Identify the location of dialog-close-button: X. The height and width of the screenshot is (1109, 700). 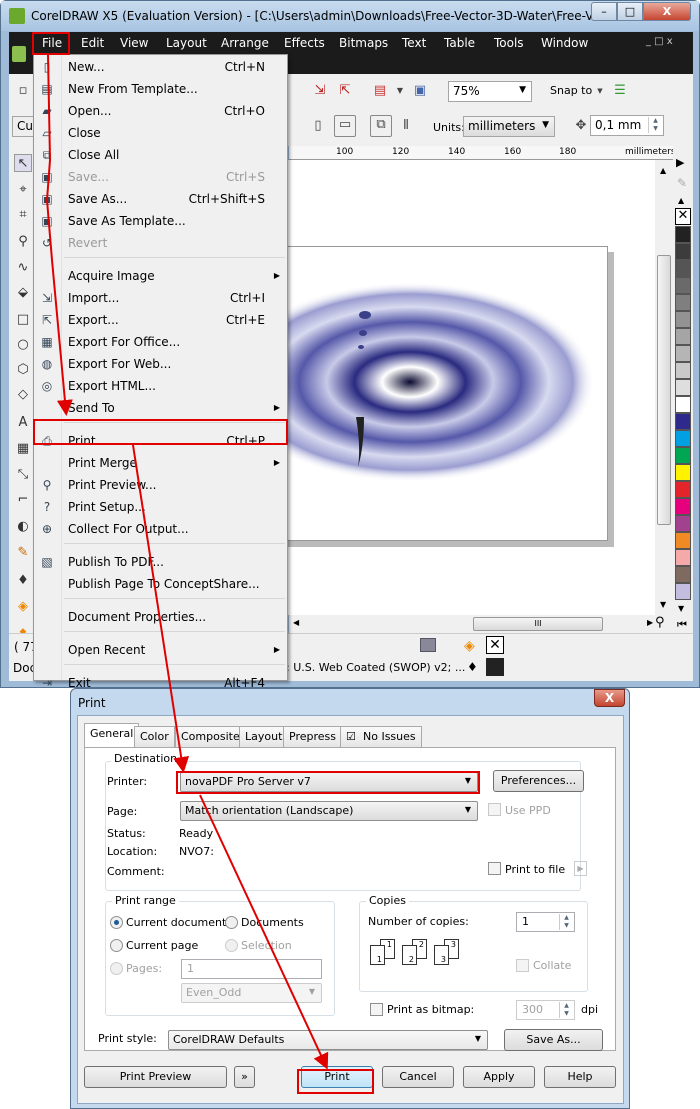
(609, 698).